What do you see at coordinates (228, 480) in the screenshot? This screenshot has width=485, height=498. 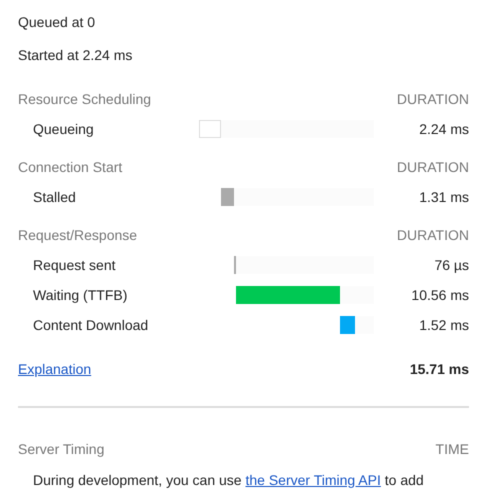 I see `description-text: During development, you can use the Server Timing API to add` at bounding box center [228, 480].